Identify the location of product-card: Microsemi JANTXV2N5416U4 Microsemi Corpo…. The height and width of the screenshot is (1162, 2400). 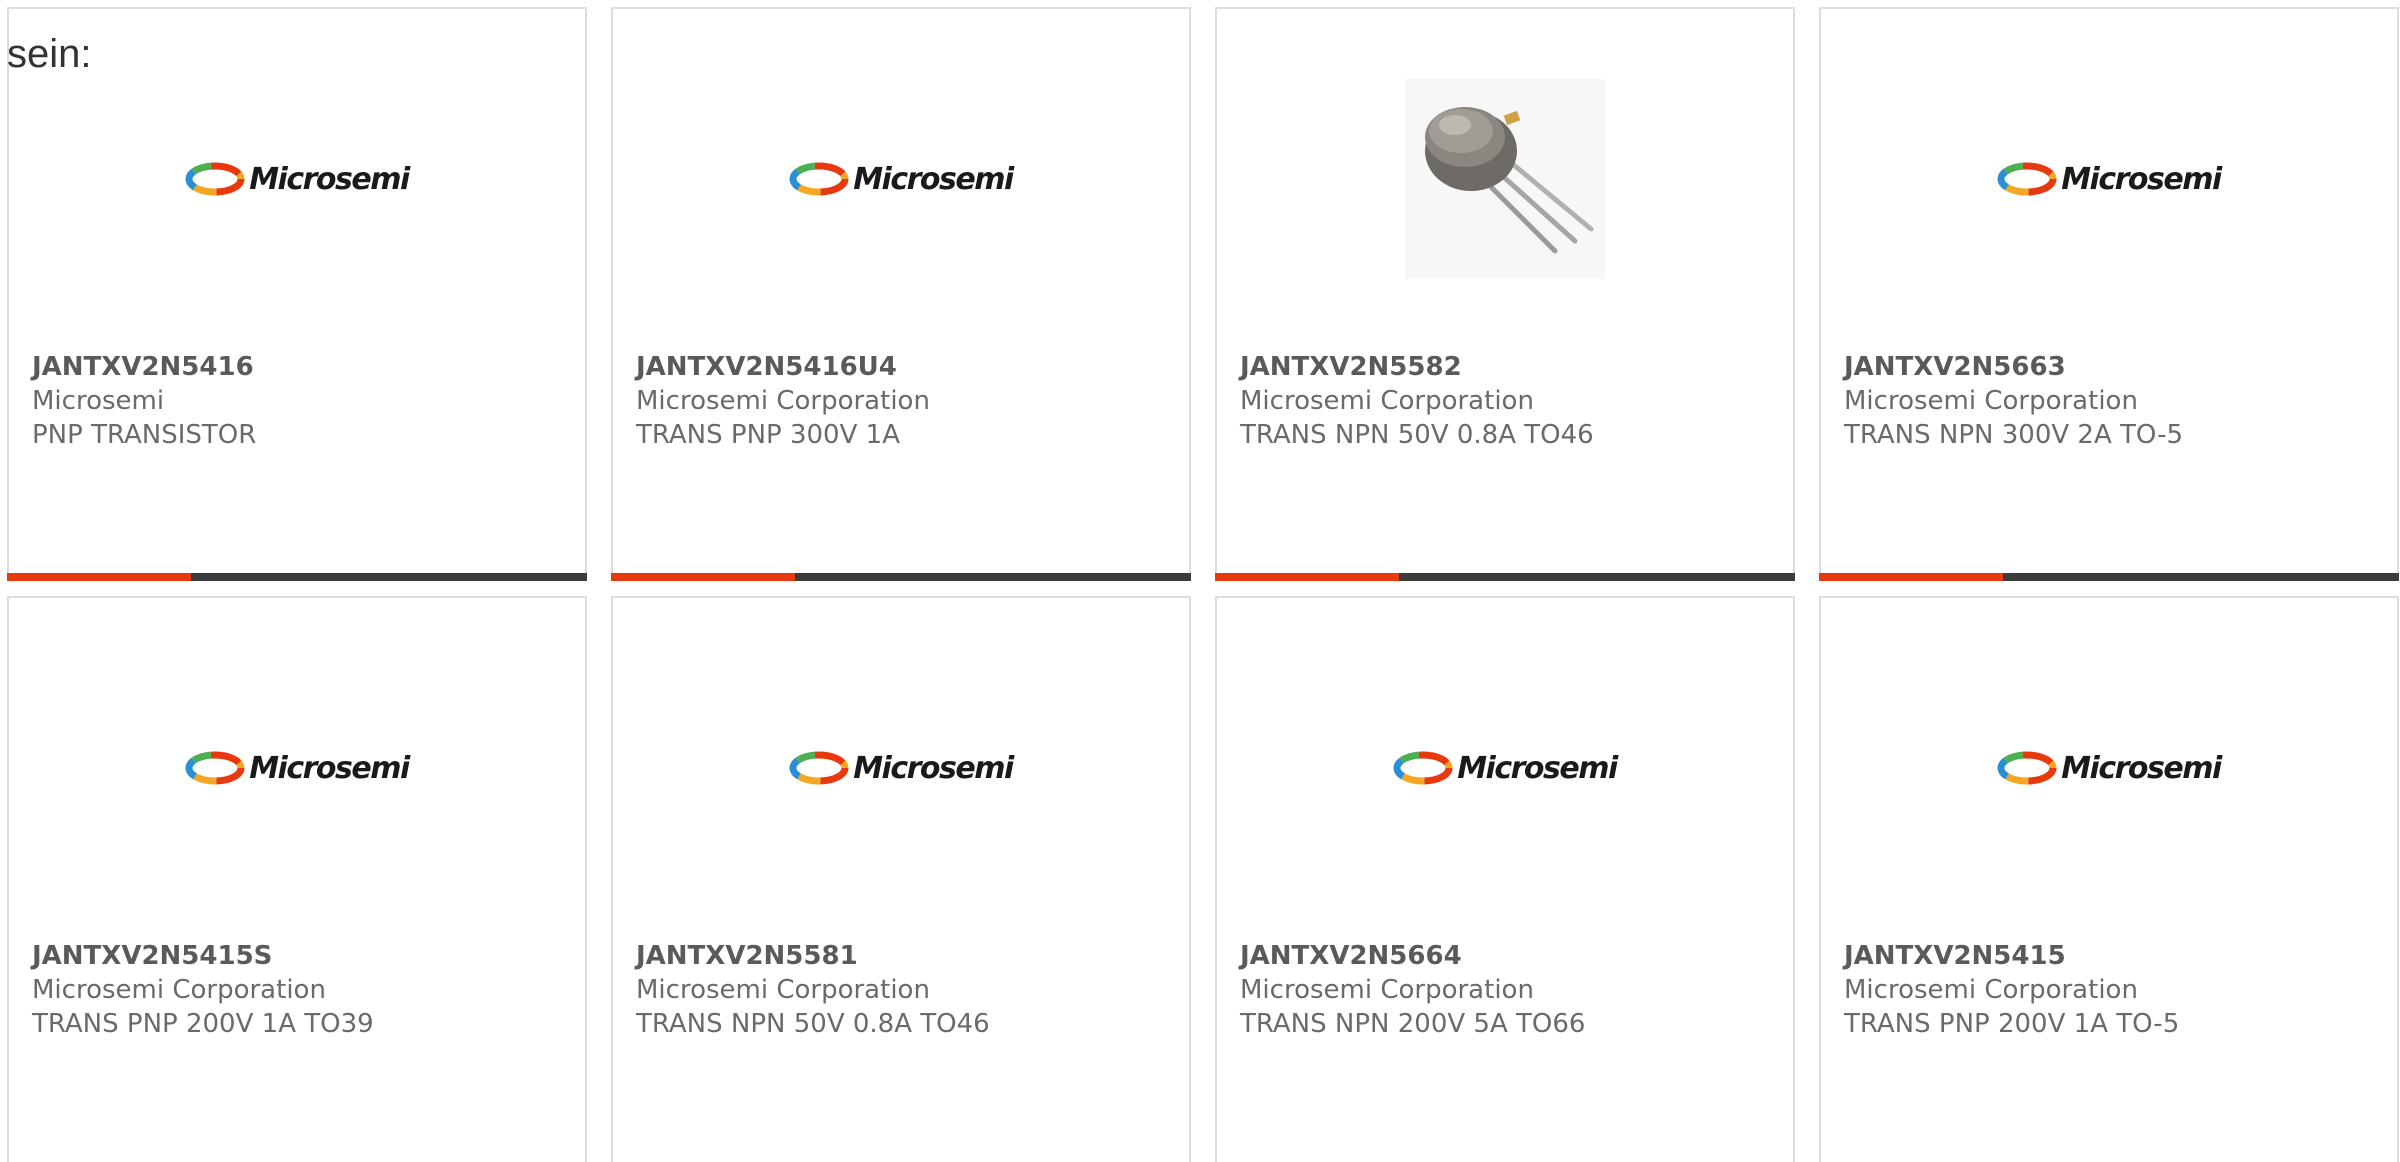
(901, 294).